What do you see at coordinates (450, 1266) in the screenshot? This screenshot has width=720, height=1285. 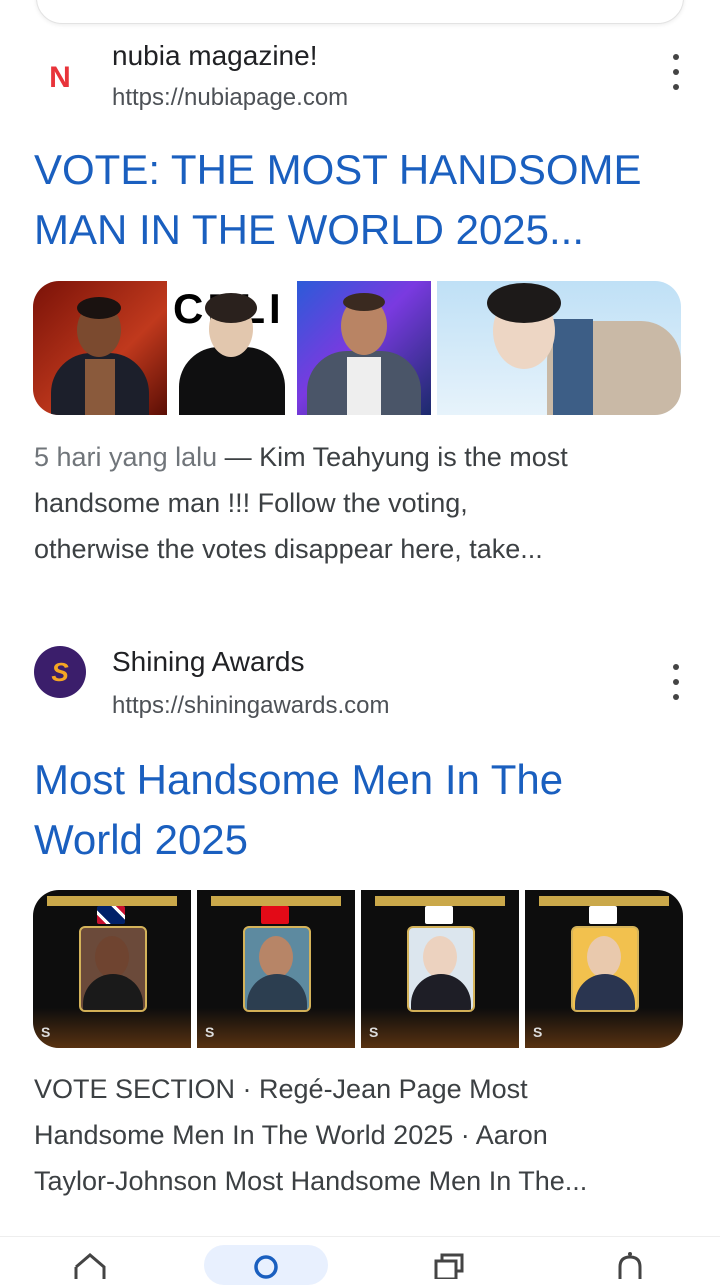 I see `tabs-icon` at bounding box center [450, 1266].